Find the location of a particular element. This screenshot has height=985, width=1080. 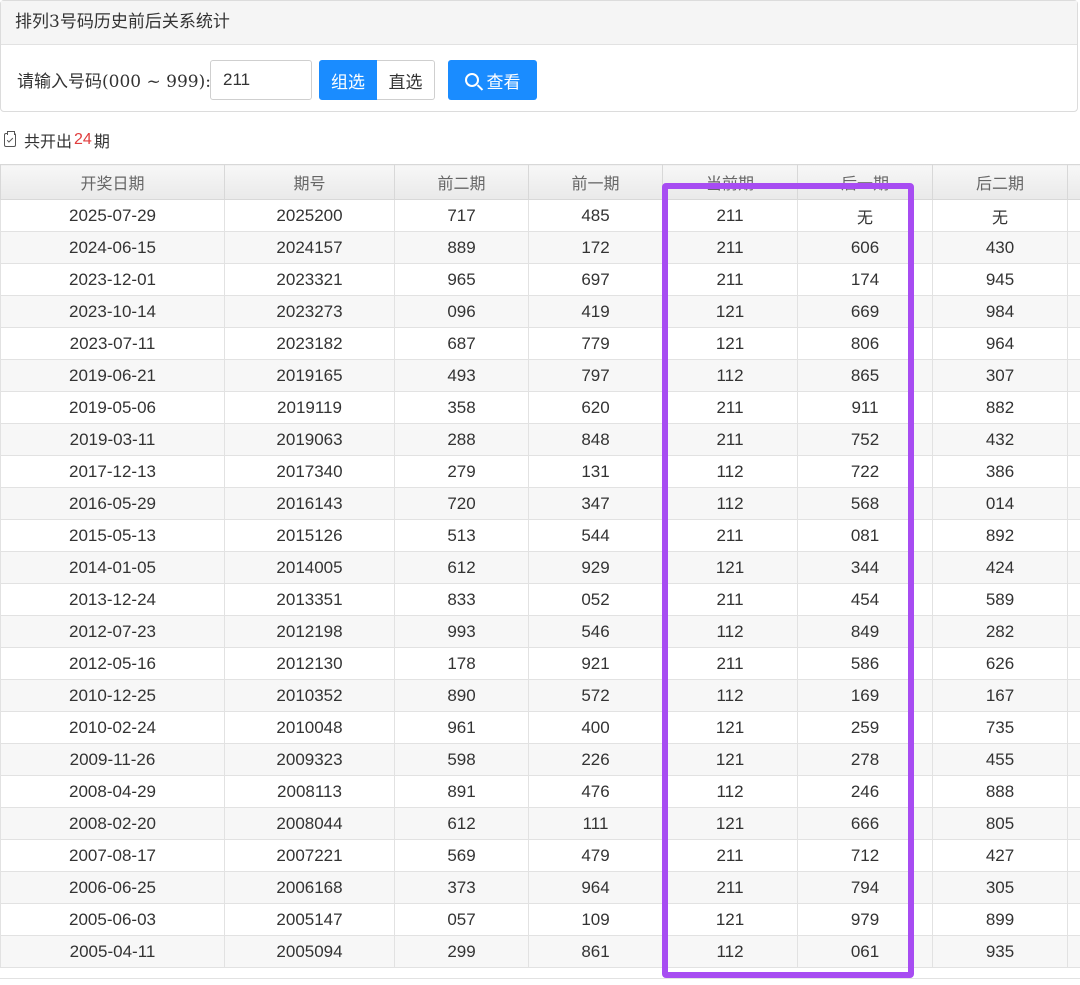

cell-issue-number: 2008113 is located at coordinates (310, 792).